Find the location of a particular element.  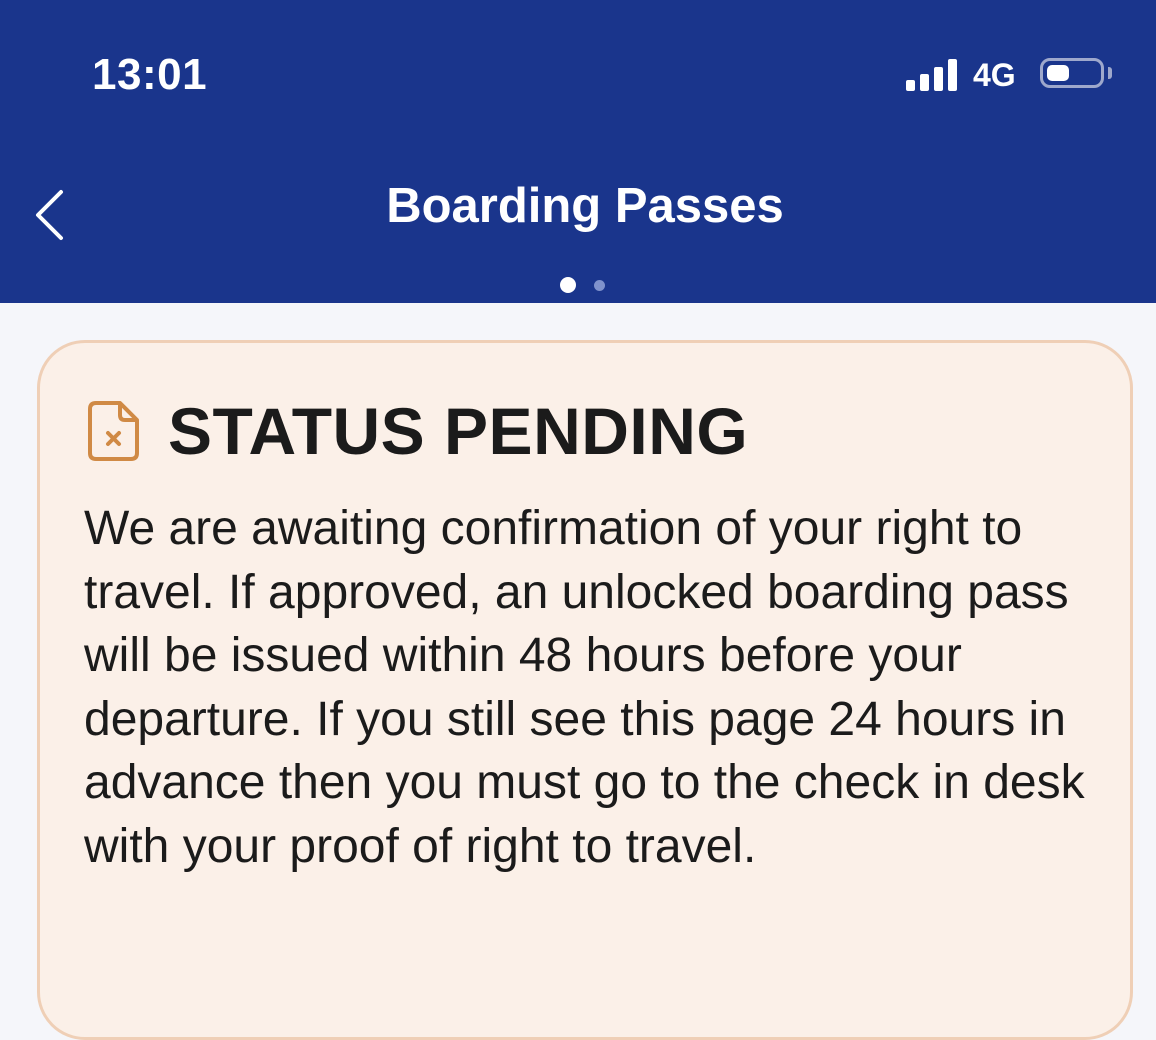

status-bar-time: 13:01 is located at coordinates (150, 74).